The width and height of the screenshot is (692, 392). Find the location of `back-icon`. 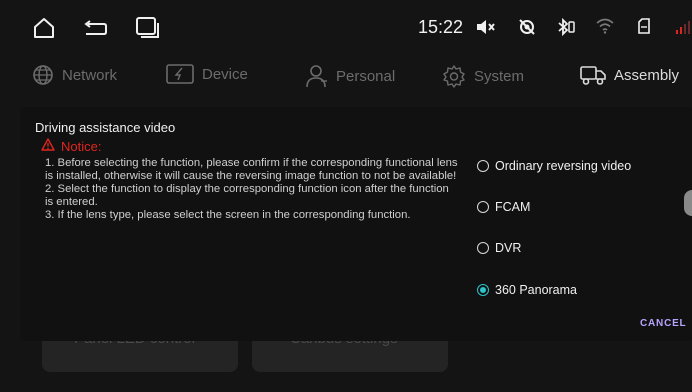

back-icon is located at coordinates (95, 30).